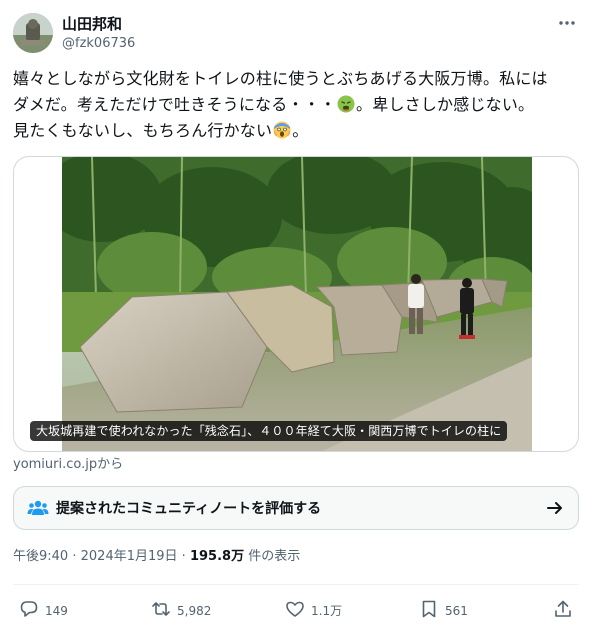  Describe the element at coordinates (38, 508) in the screenshot. I see `community-people-icon` at that location.